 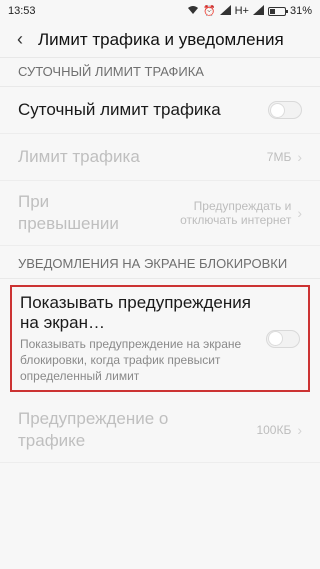 I want to click on traffic-limit-value-wrap: 7МБ ›, so click(x=284, y=157).